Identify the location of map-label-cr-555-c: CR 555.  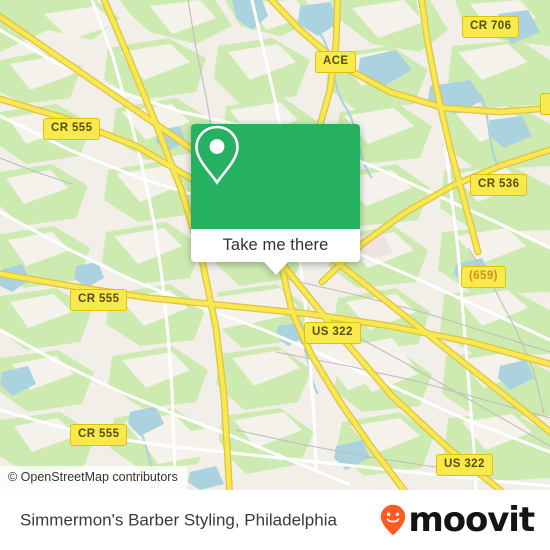
(99, 435).